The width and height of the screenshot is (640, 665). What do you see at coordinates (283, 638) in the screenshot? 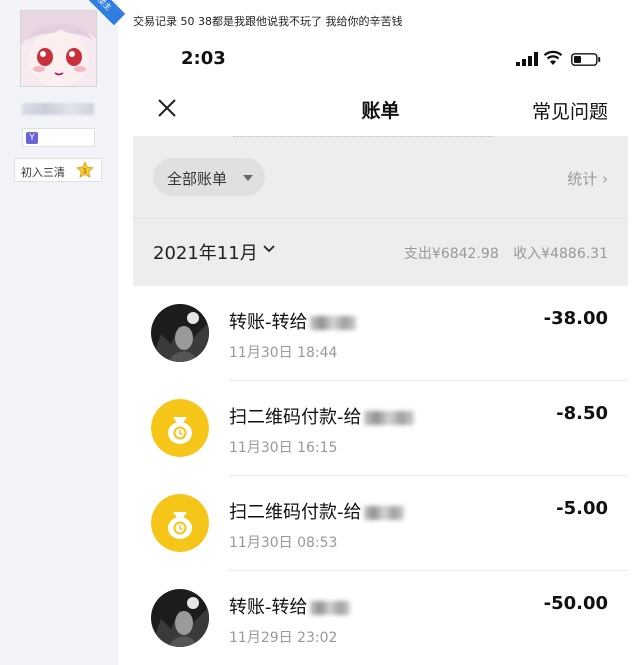
I see `transaction-time: 11月29日 23:02` at bounding box center [283, 638].